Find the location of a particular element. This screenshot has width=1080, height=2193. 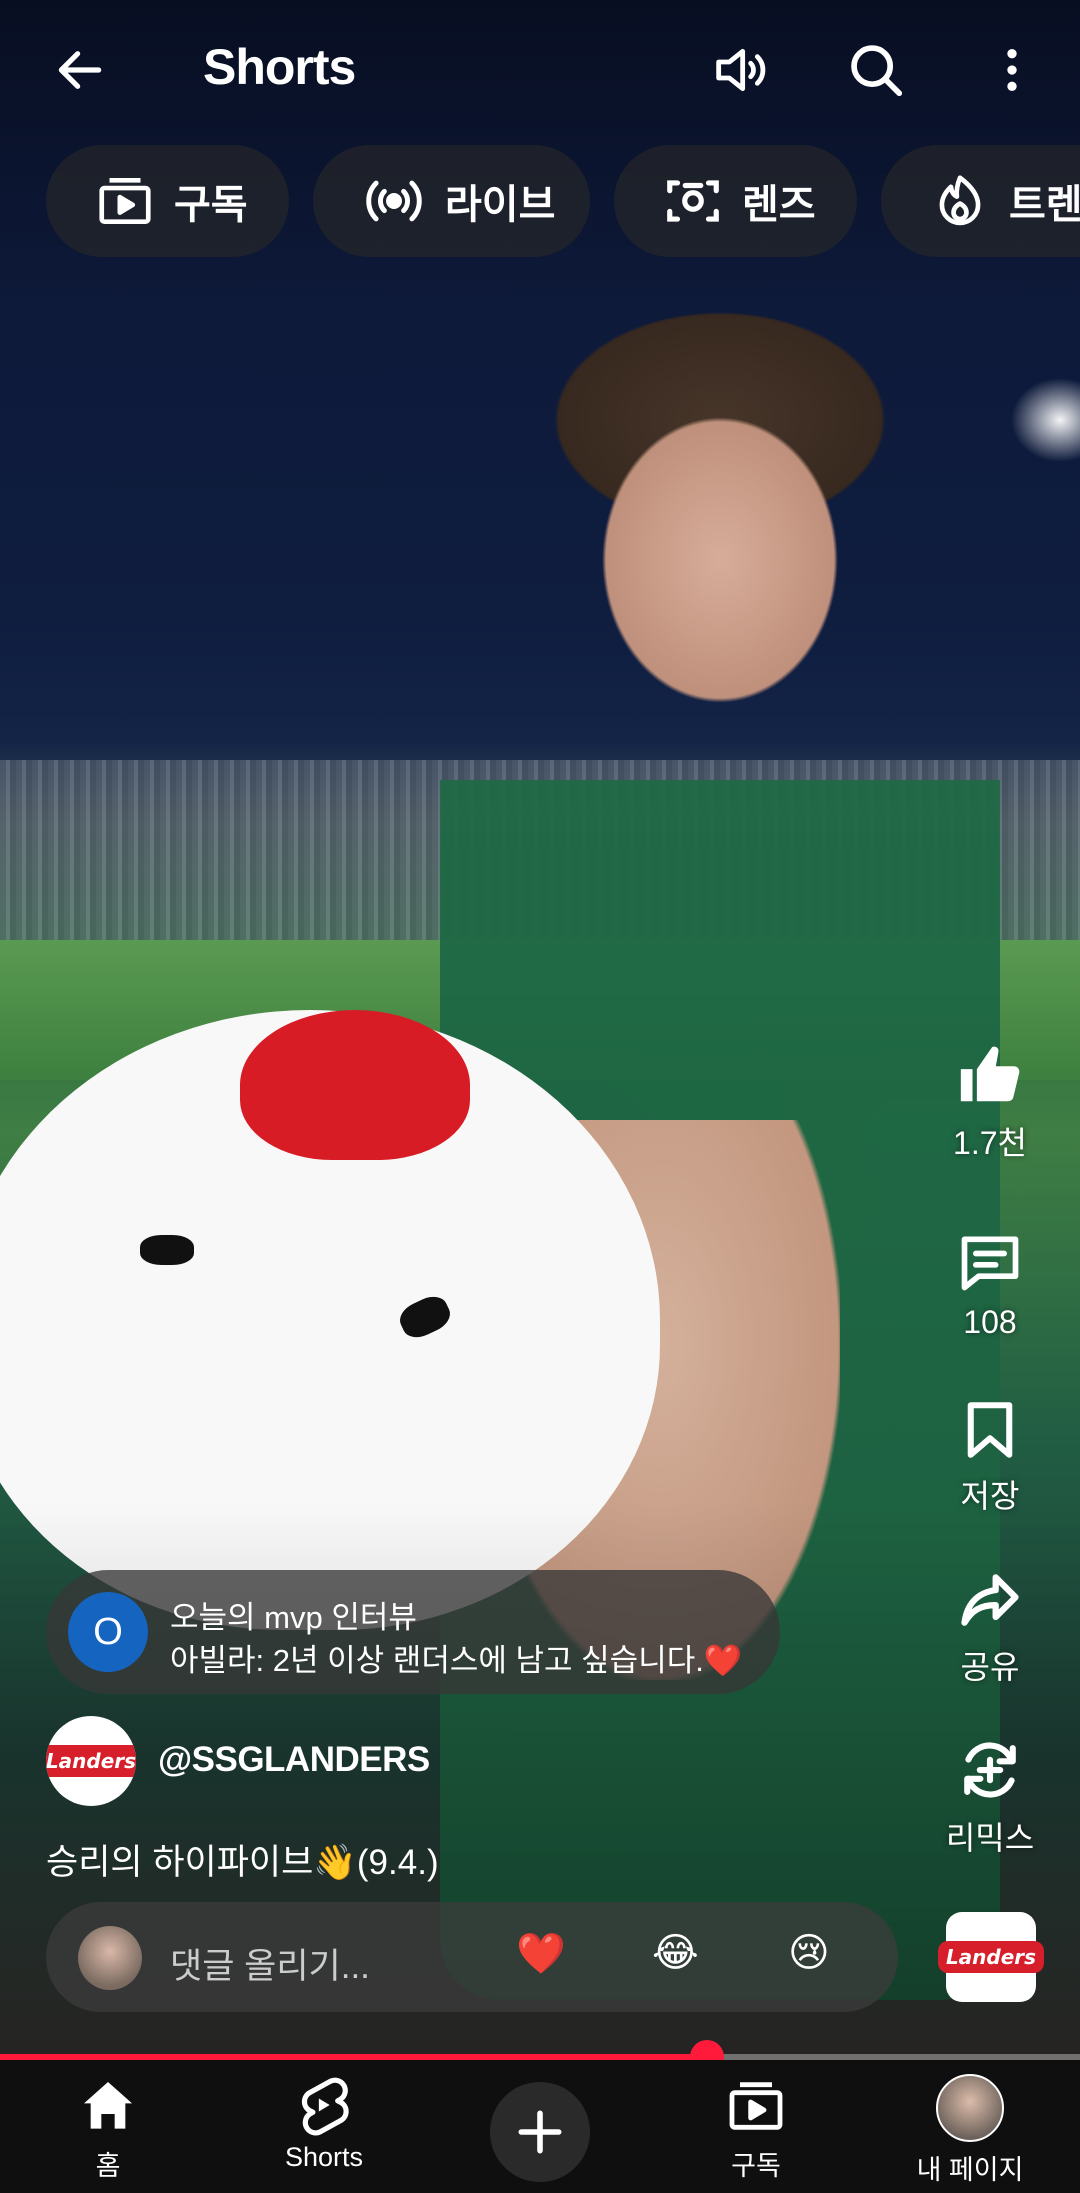

nav-my-page: 내 페이지 is located at coordinates (970, 2130).